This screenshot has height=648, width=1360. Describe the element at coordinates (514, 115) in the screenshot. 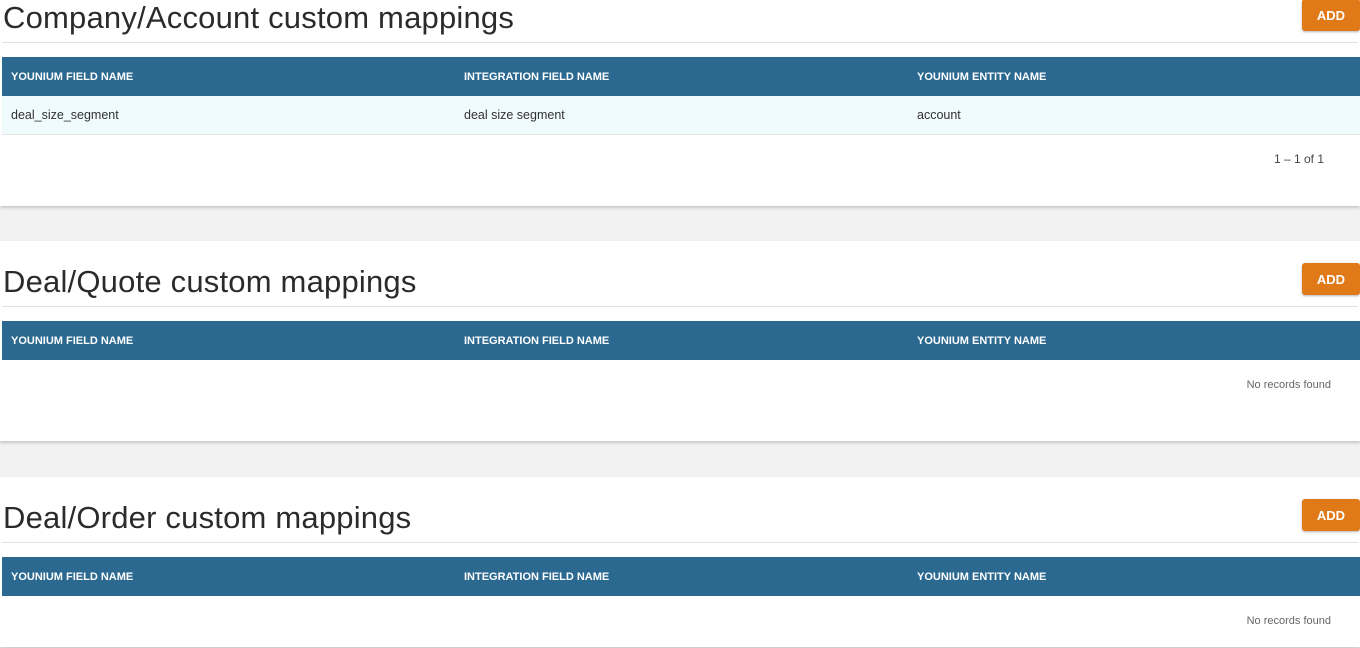

I see `cell-integration-field-name: deal size segment` at that location.